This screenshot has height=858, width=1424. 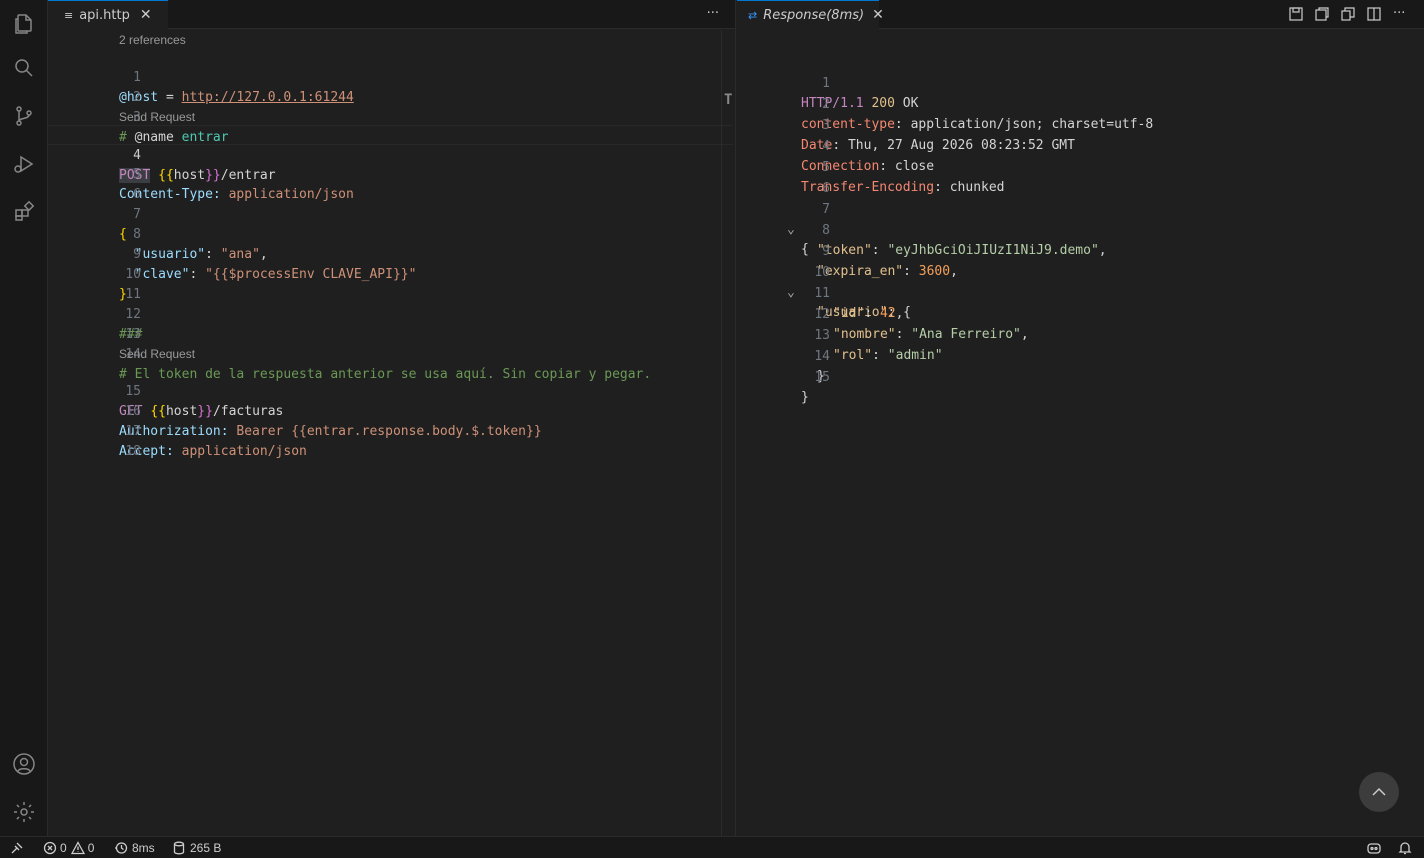 I want to click on code-line: 12 ###, so click(x=391, y=313).